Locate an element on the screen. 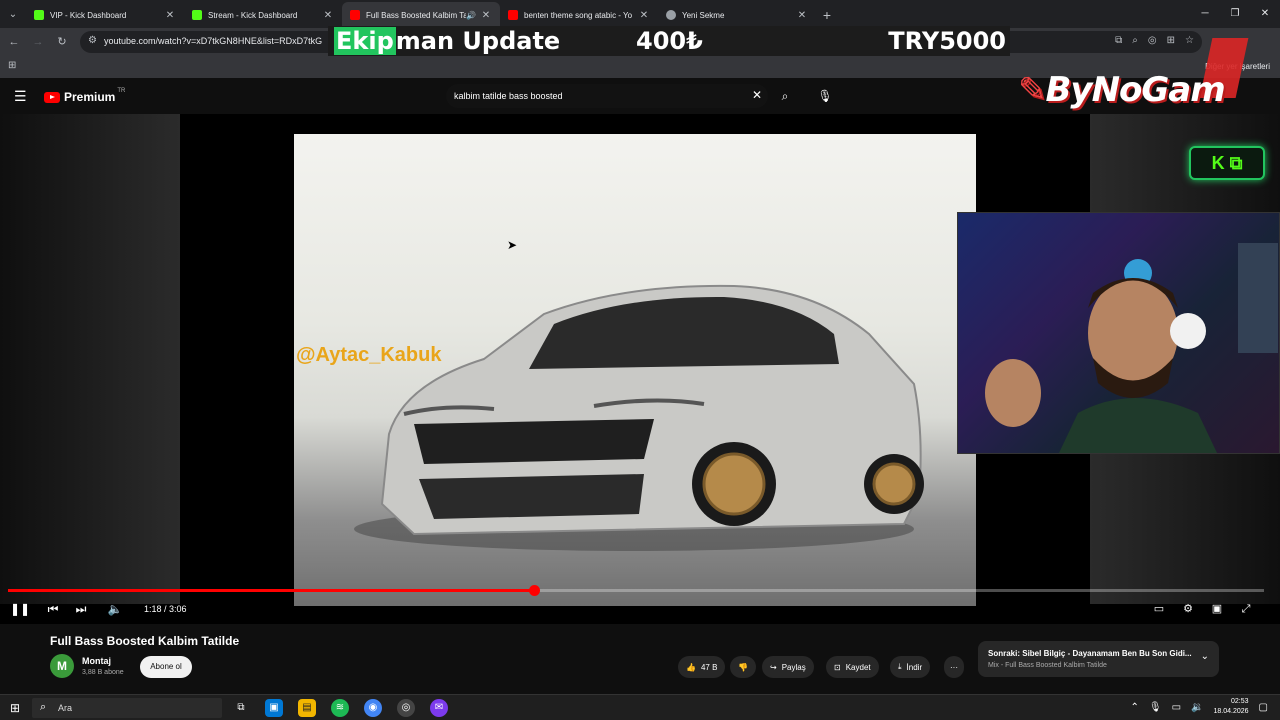 This screenshot has height=720, width=1280. tab-search-button: ⌄ is located at coordinates (13, 14).